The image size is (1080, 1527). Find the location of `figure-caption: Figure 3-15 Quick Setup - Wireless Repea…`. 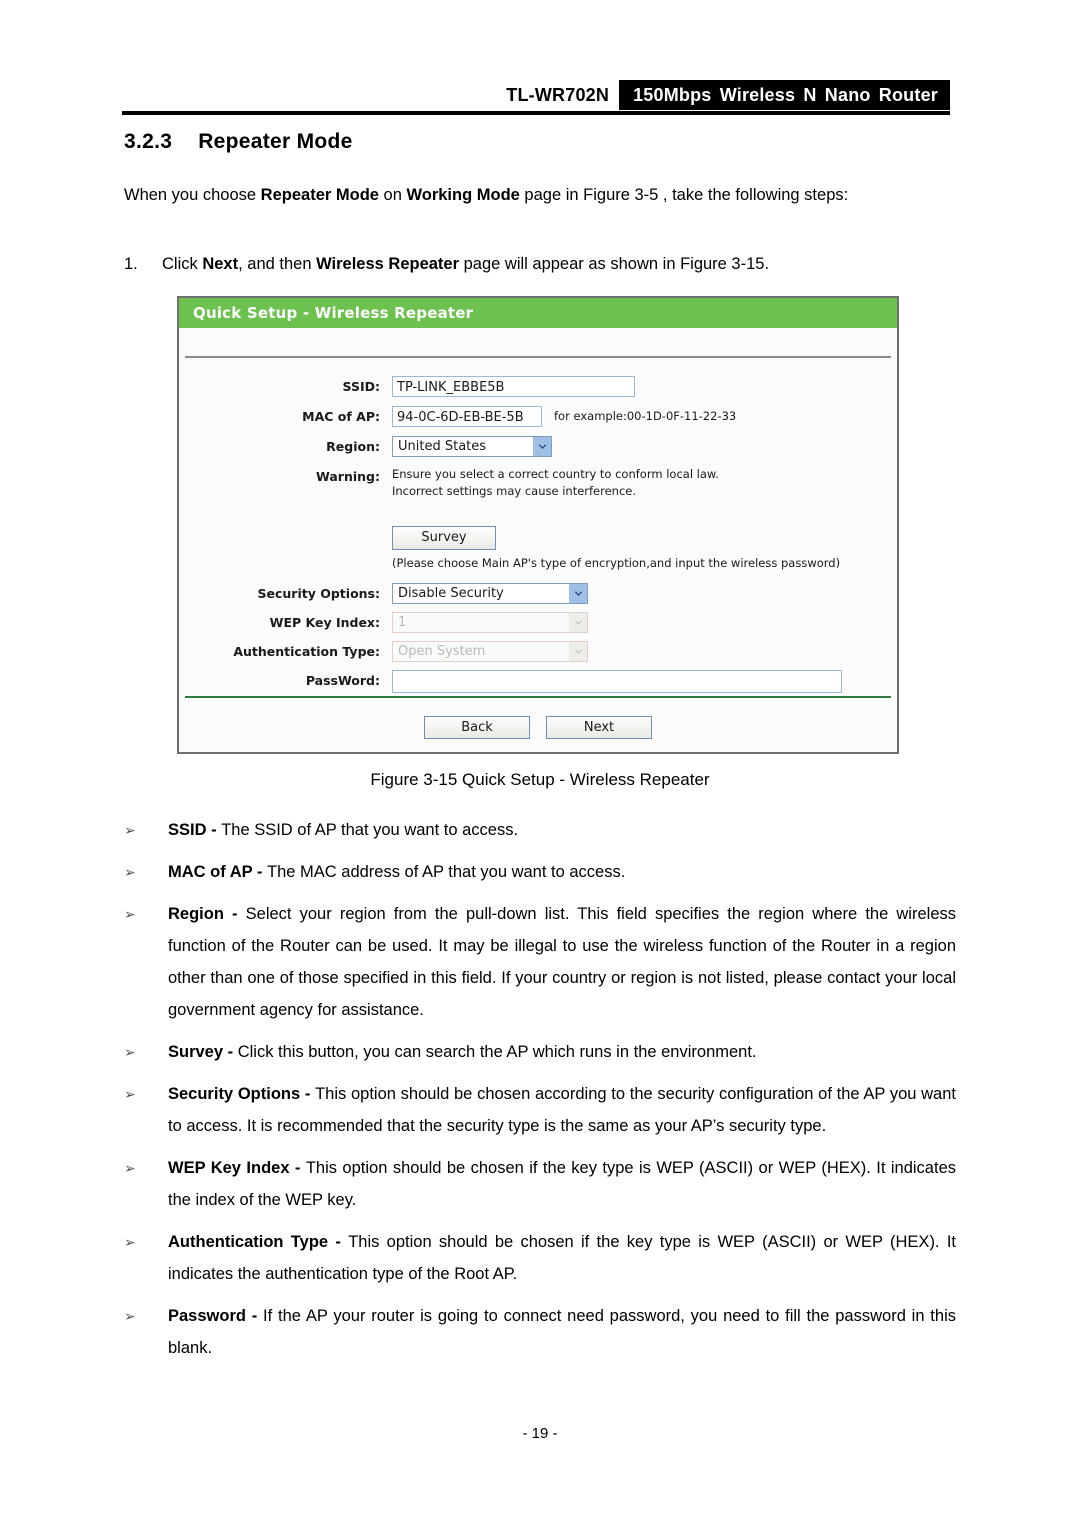

figure-caption: Figure 3-15 Quick Setup - Wireless Repea… is located at coordinates (540, 779).